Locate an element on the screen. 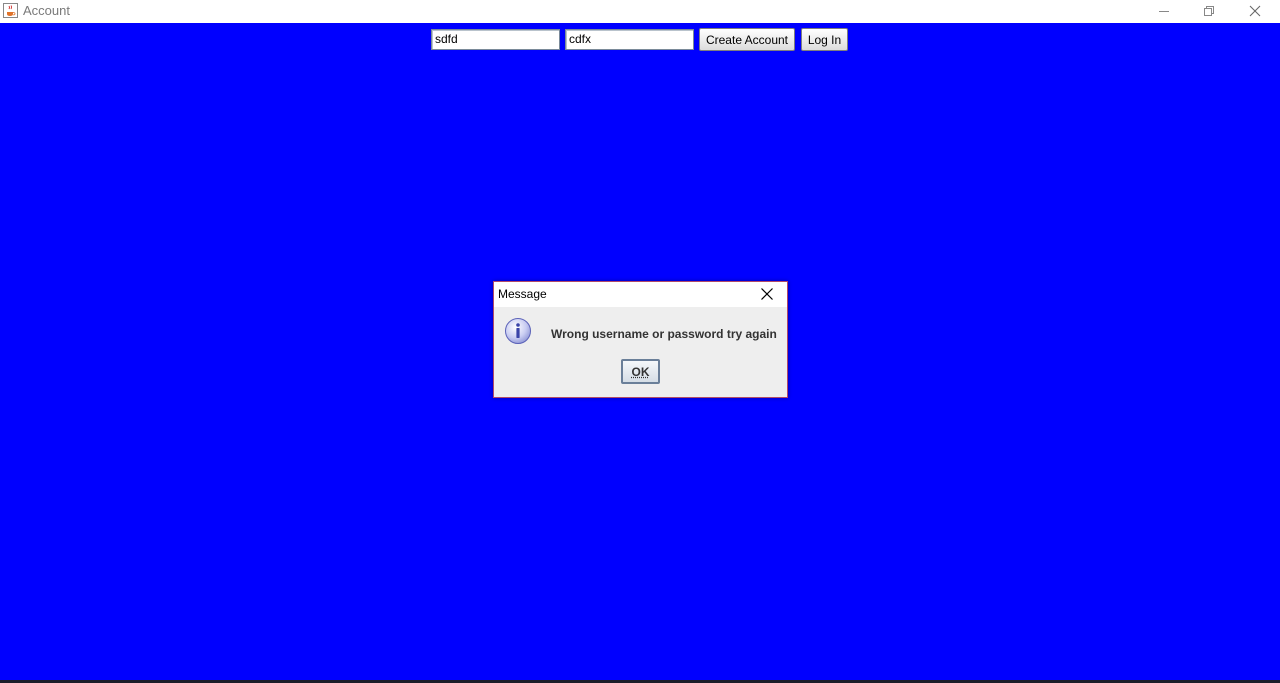 The image size is (1280, 683). username-value: sdfd is located at coordinates (446, 39).